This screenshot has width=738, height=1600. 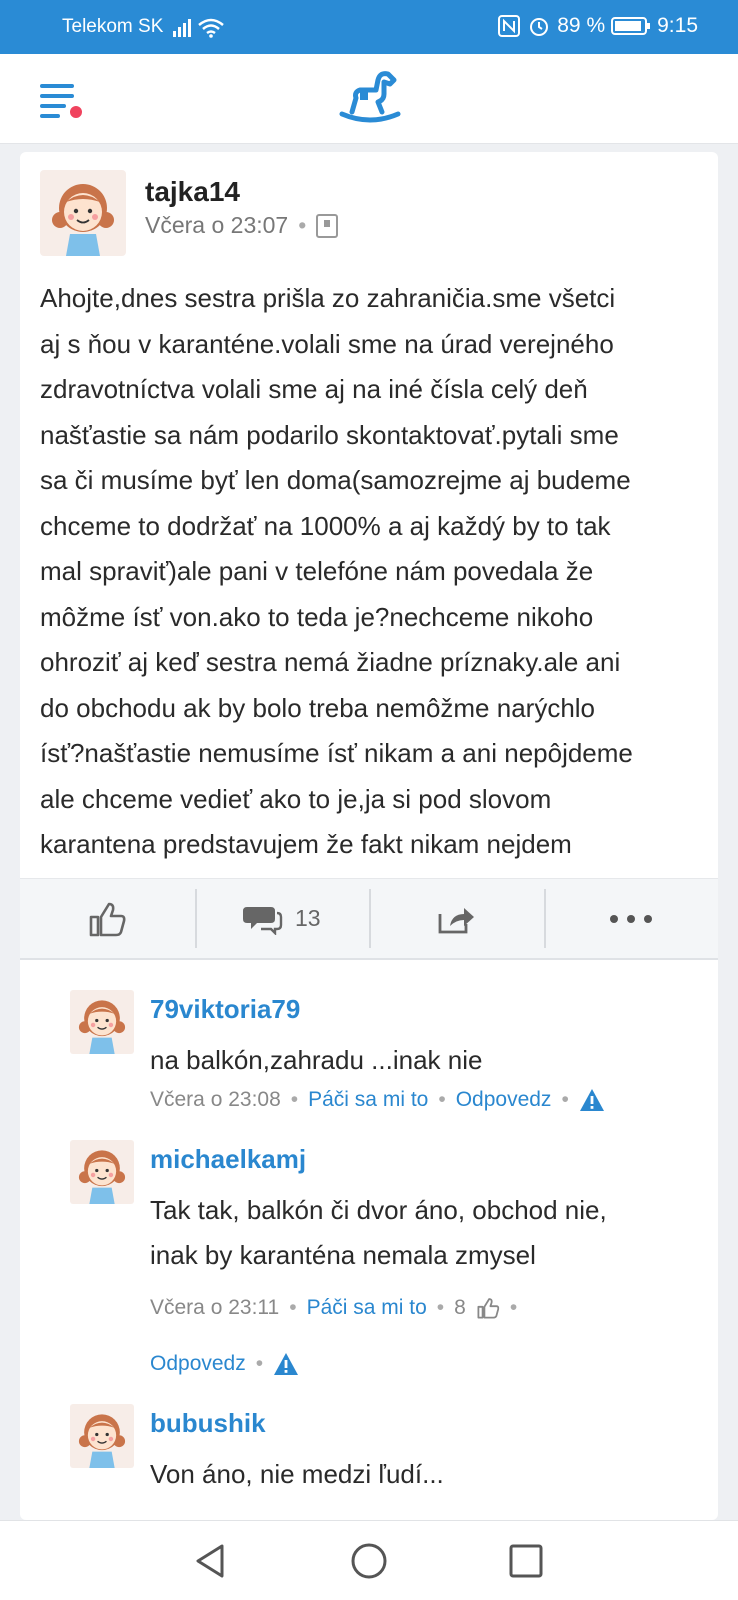 I want to click on comment-time: Včera o 23:08, so click(x=215, y=1099).